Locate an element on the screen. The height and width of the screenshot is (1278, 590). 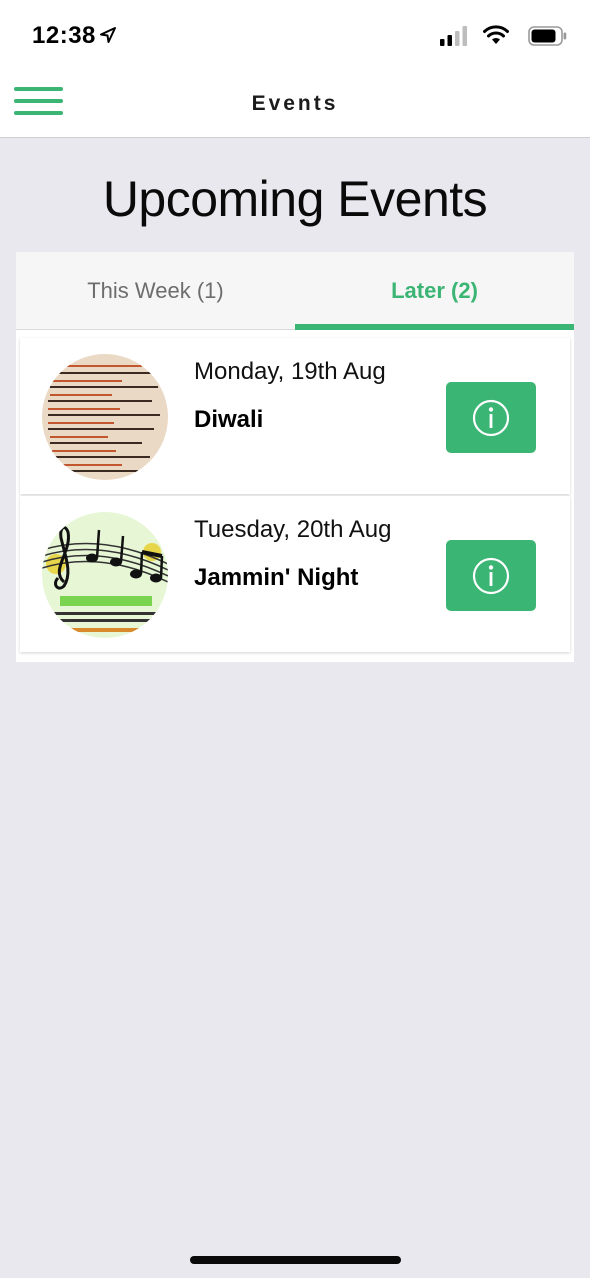
status-bar: 12:38 is located at coordinates (295, 35).